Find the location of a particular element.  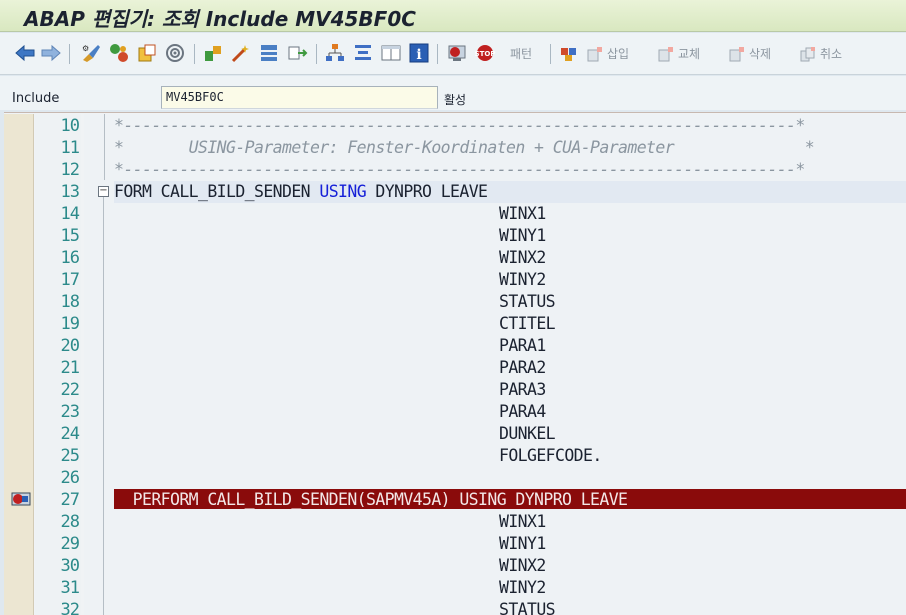

info-icon: i is located at coordinates (419, 53).